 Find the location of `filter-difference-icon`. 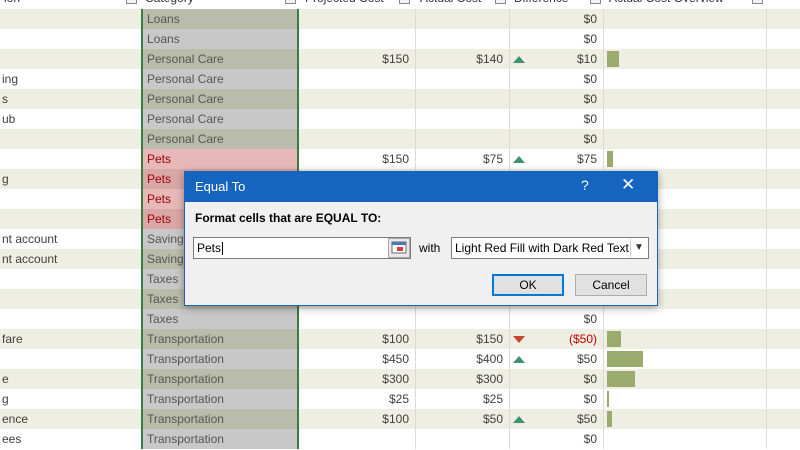

filter-difference-icon is located at coordinates (595, 2).